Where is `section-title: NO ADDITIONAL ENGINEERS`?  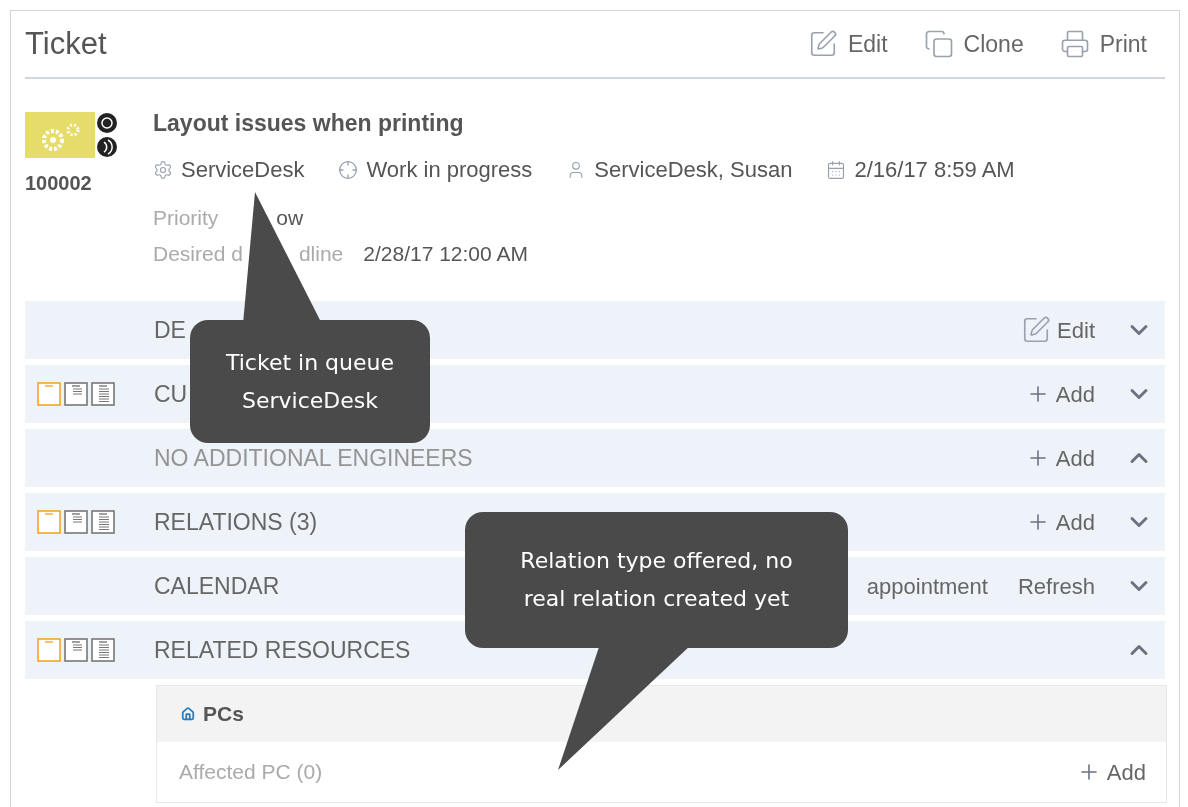
section-title: NO ADDITIONAL ENGINEERS is located at coordinates (313, 458).